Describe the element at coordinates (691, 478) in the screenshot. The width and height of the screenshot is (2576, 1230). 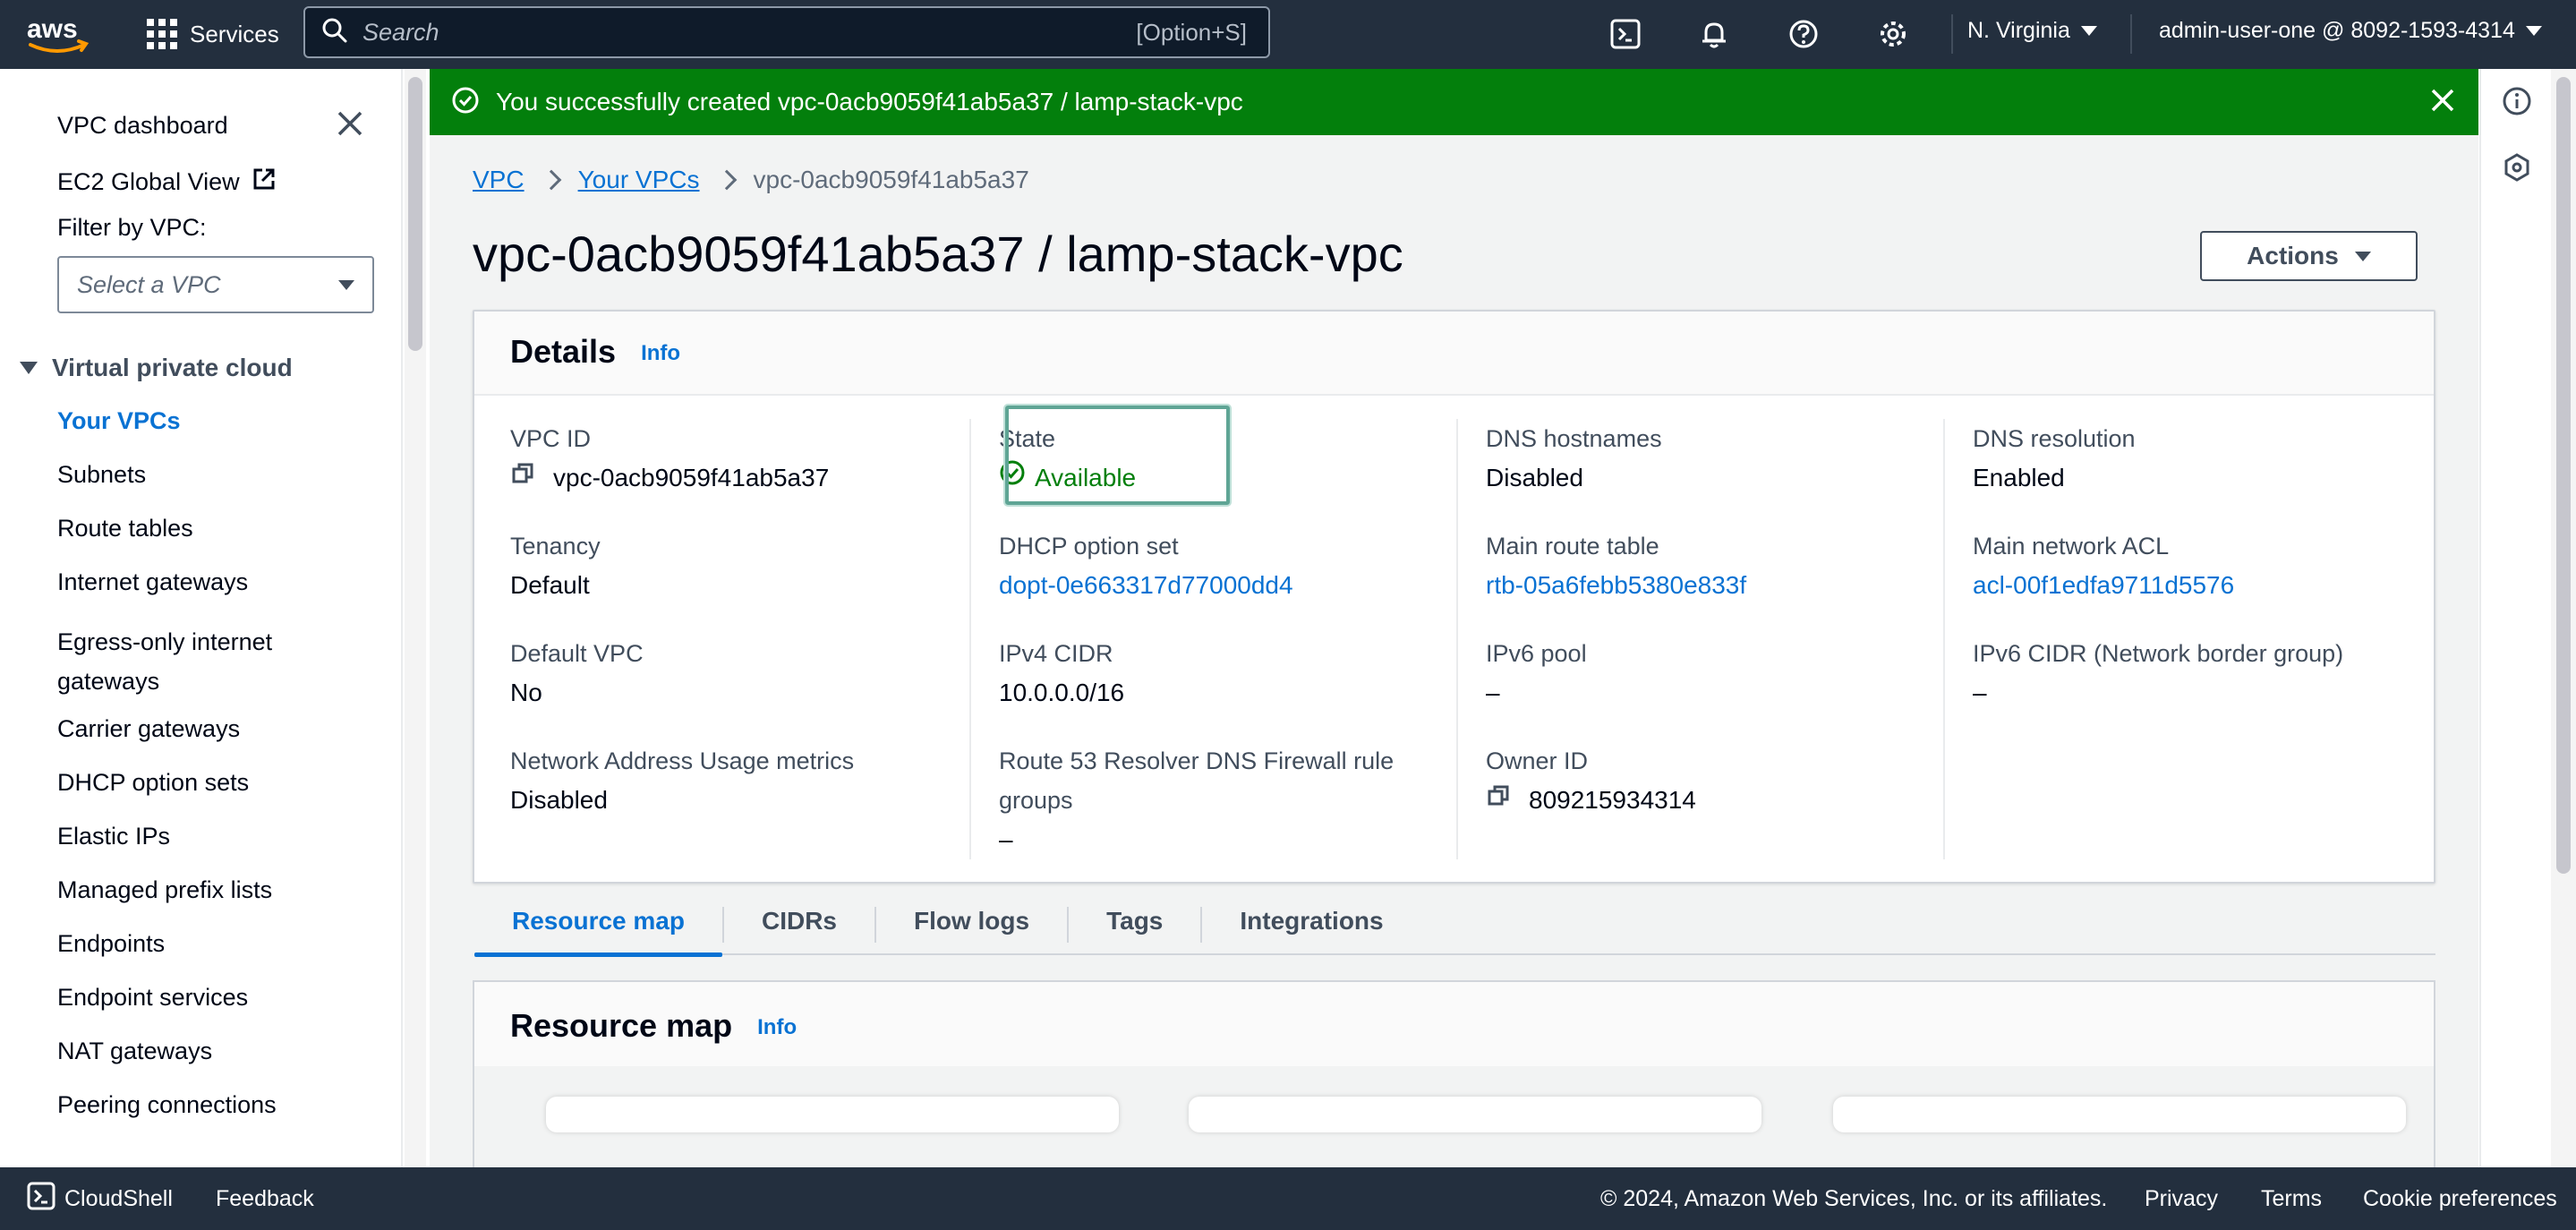
I see `vpc-id-value: vpc-0acb9059f41ab5a37` at that location.